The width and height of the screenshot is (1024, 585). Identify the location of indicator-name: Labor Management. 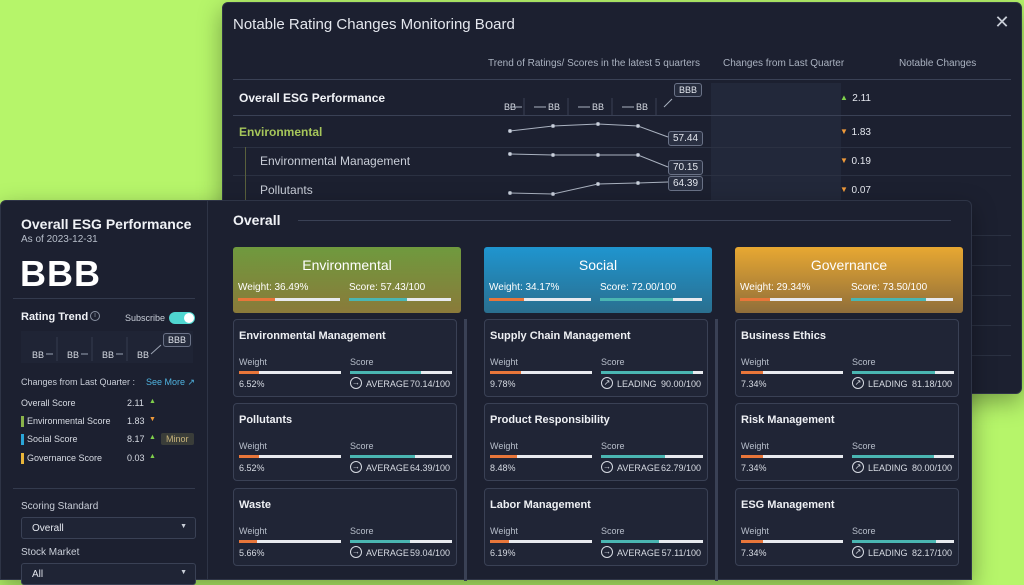
(540, 505).